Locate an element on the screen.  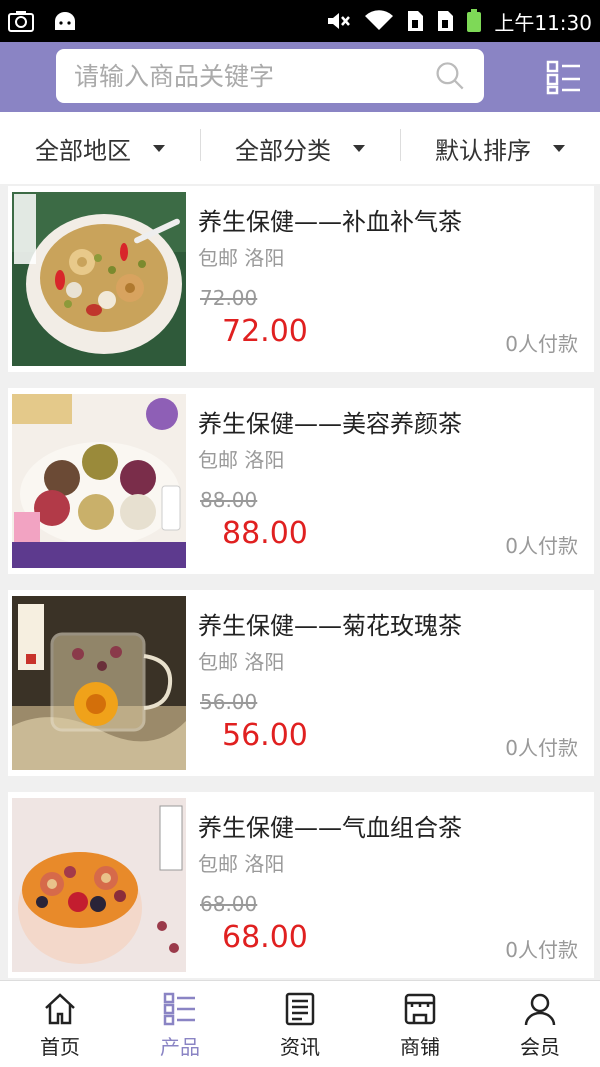
tab-member: 会员 is located at coordinates (540, 1024).